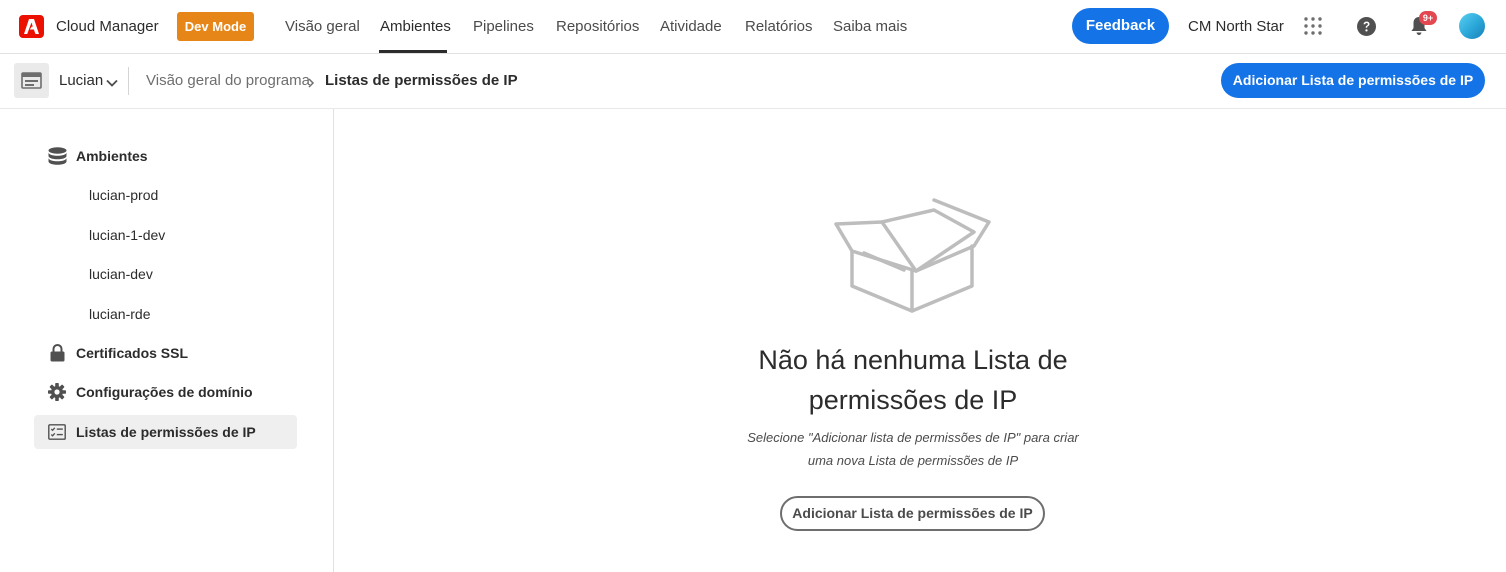 This screenshot has height=572, width=1506. What do you see at coordinates (112, 83) in the screenshot?
I see `chevron-down-icon` at bounding box center [112, 83].